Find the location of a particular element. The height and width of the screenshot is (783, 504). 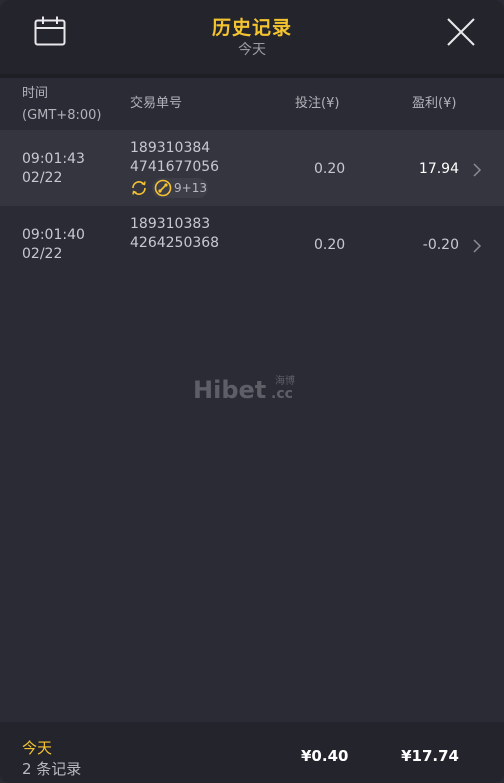

watermark-cn: 海博 is located at coordinates (285, 381).